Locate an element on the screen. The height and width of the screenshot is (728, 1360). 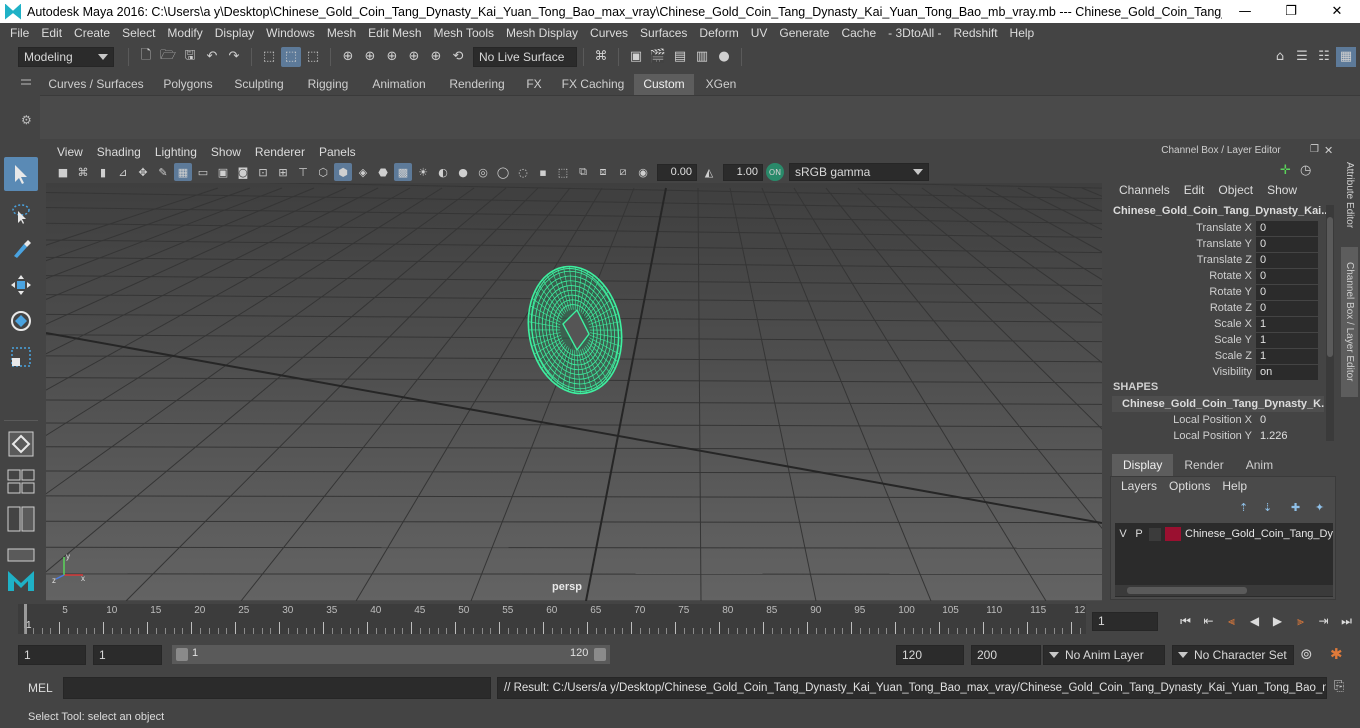
playback-end-field: 120 is located at coordinates (930, 655).